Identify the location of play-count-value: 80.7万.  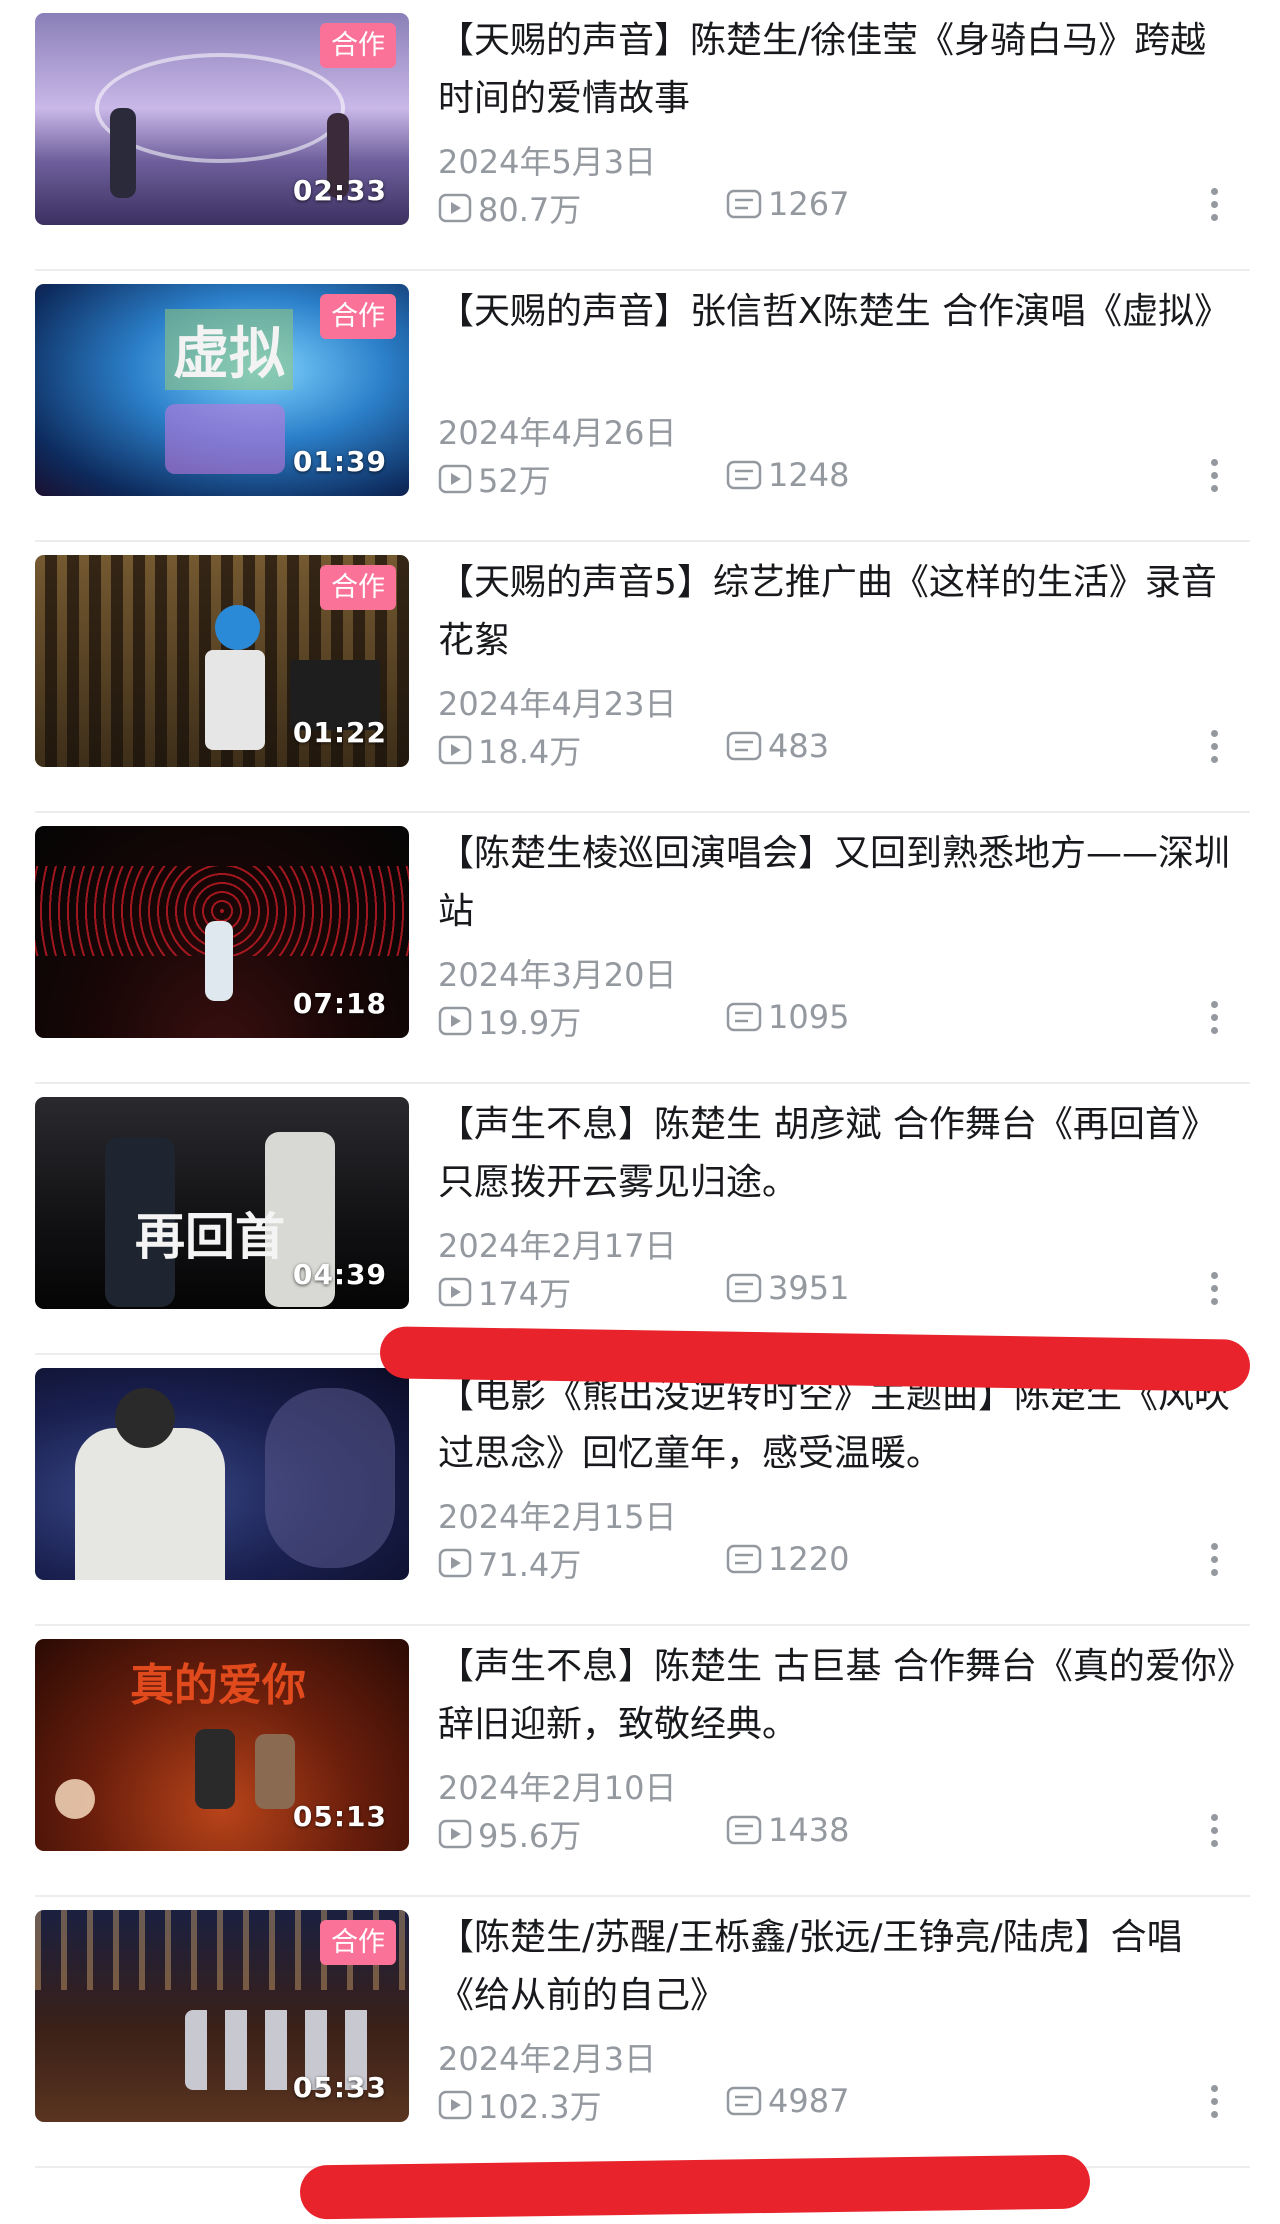
(530, 210).